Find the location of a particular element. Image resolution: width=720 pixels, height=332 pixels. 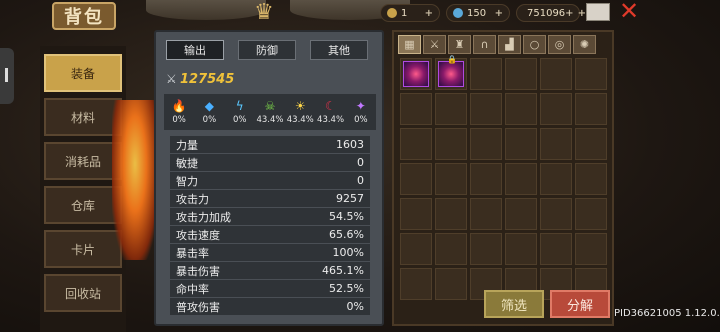

stat-label: 暴击率 is located at coordinates (192, 253).